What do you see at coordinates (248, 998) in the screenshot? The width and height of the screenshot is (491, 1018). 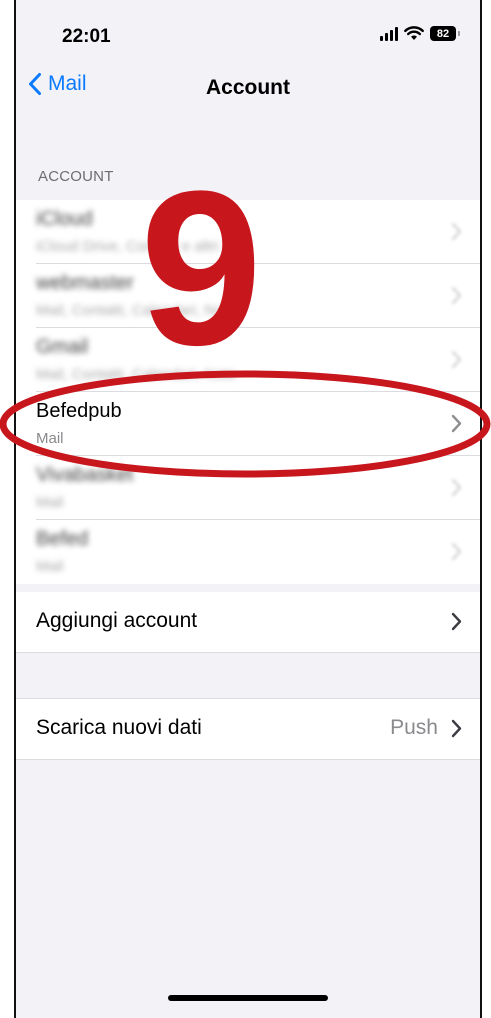 I see `home-indicator` at bounding box center [248, 998].